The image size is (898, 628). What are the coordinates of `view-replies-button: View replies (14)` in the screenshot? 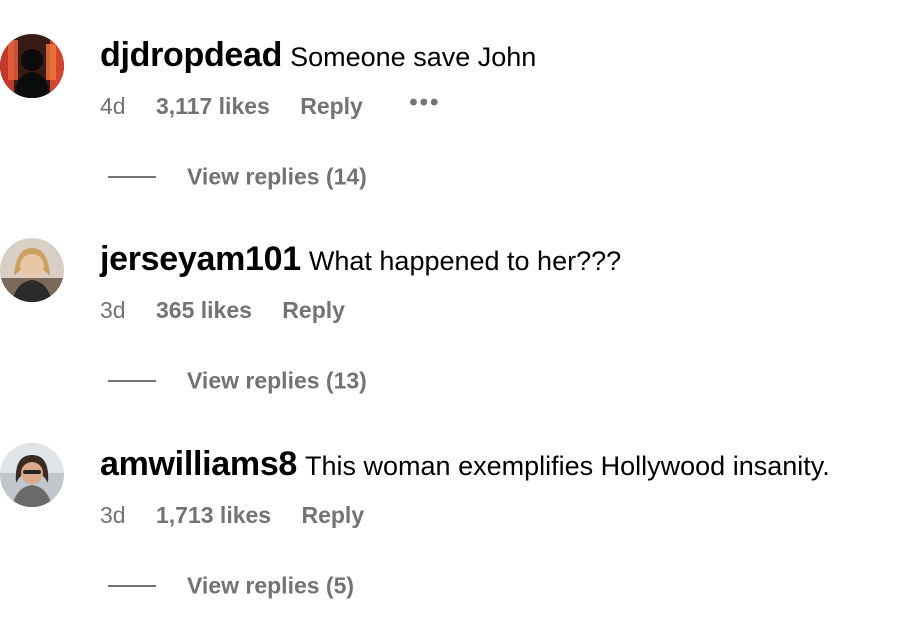 It's located at (237, 176).